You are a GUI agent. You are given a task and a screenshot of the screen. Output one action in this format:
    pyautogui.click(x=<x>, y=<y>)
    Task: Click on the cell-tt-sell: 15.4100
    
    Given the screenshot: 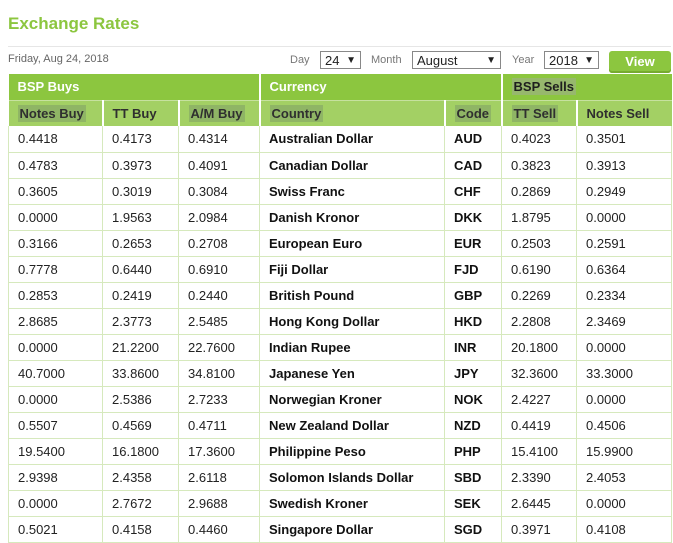 What is the action you would take?
    pyautogui.click(x=539, y=451)
    